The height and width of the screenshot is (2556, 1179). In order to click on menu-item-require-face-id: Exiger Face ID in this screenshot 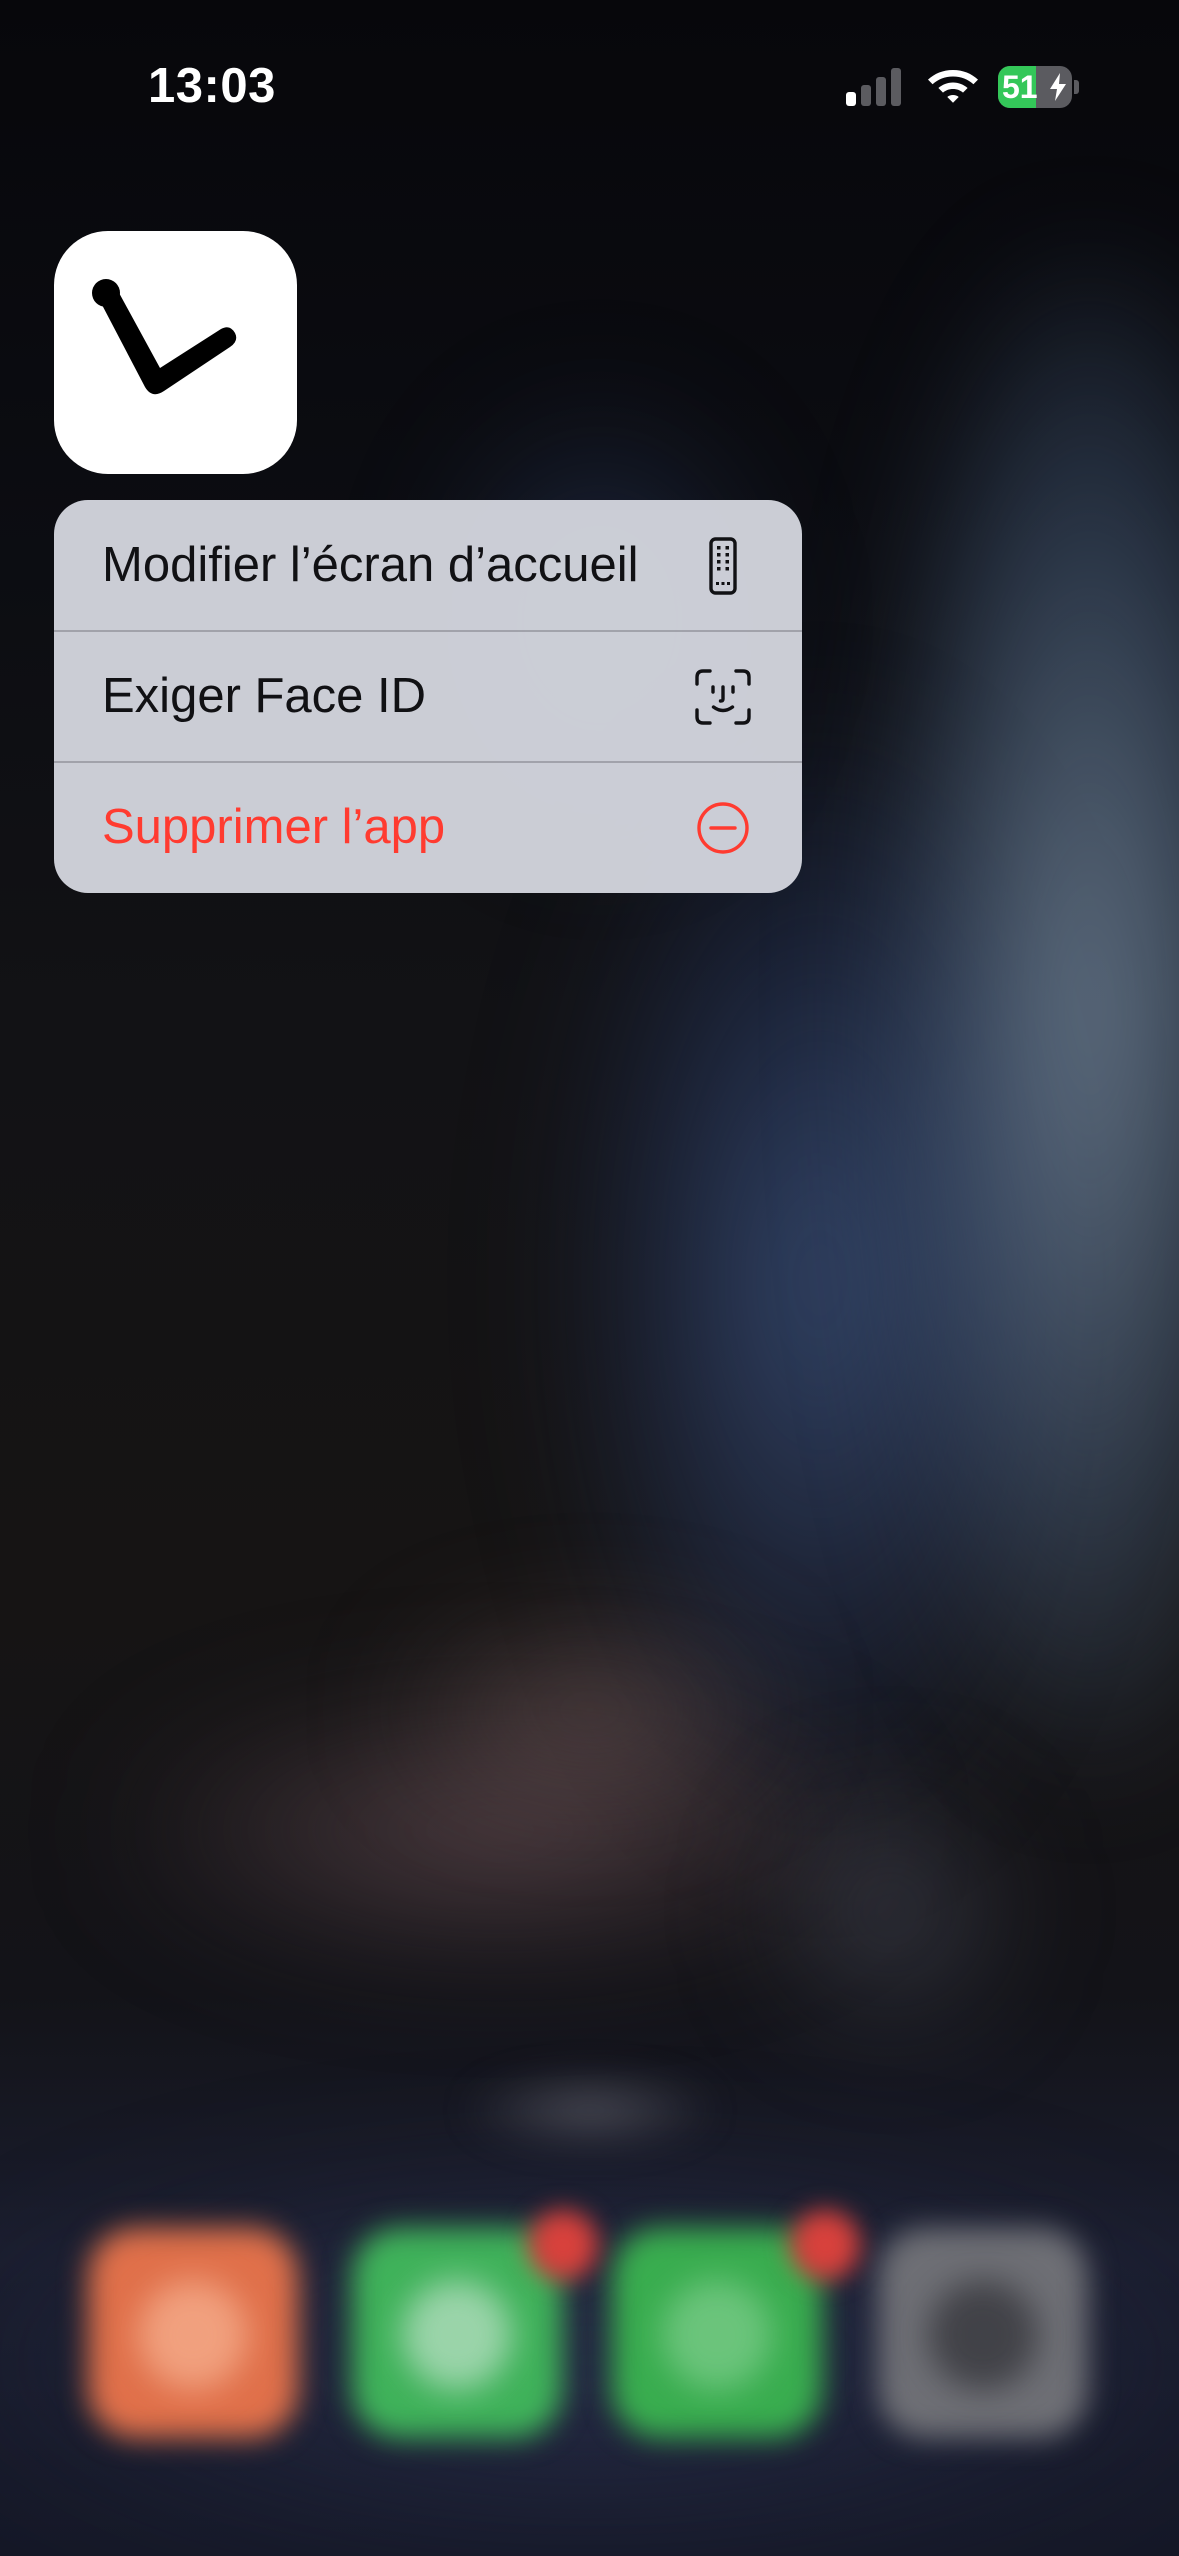, I will do `click(428, 696)`.